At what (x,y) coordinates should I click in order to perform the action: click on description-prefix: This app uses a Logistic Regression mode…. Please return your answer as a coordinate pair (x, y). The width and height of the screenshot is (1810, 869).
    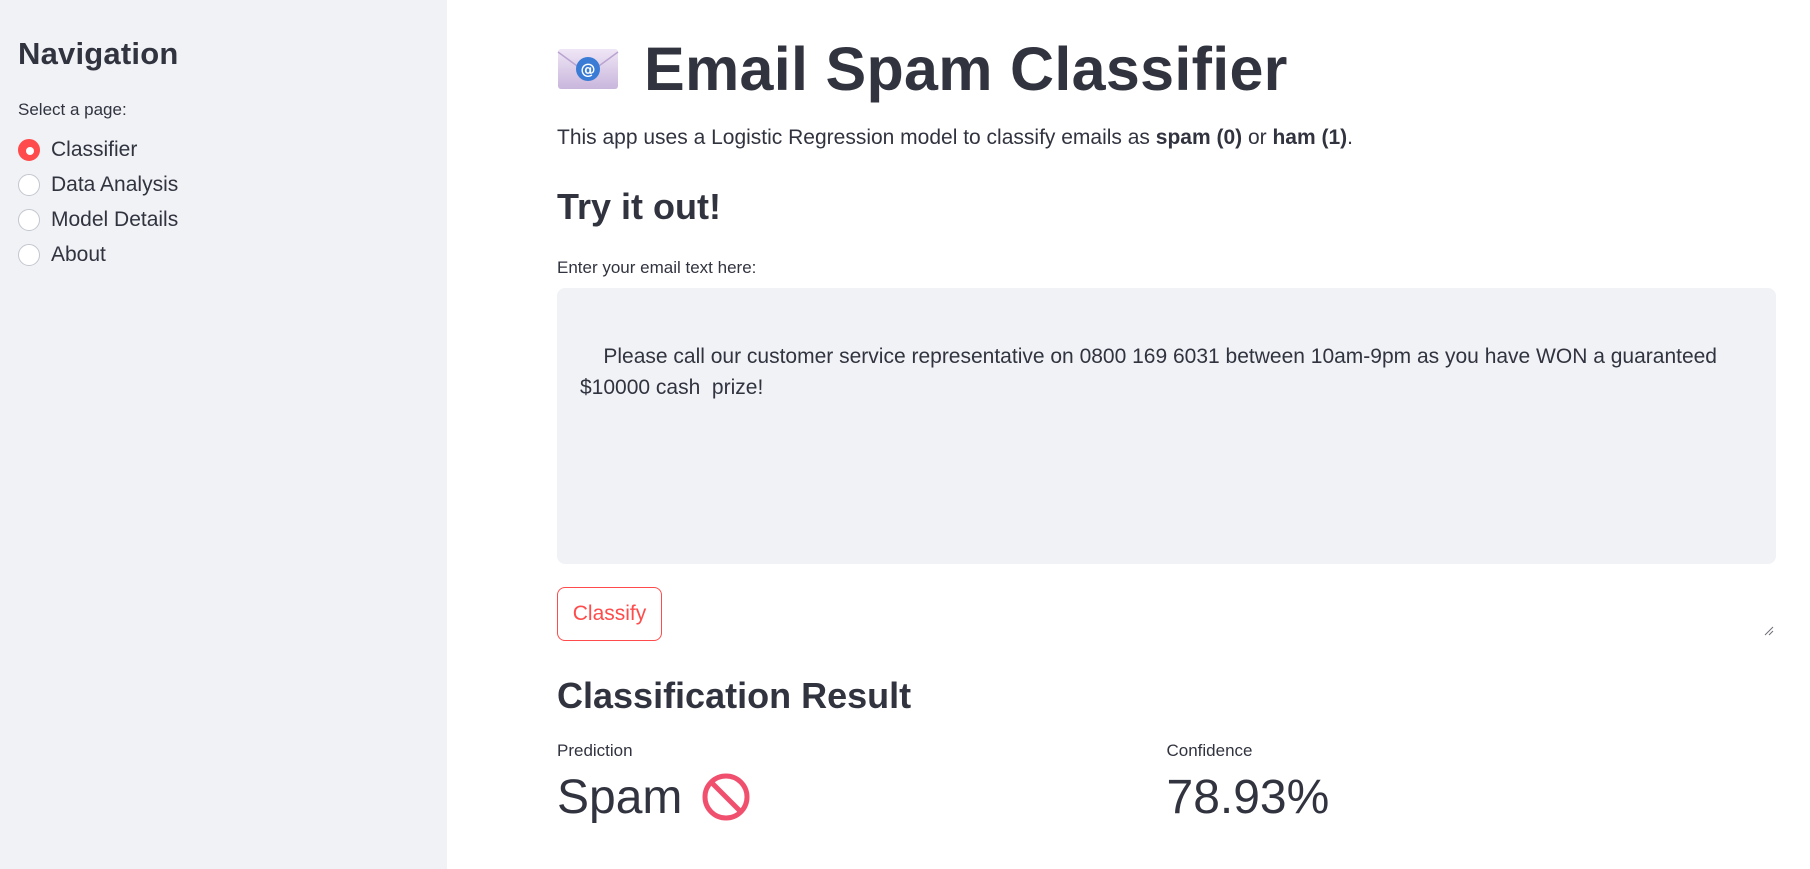
    Looking at the image, I should click on (856, 137).